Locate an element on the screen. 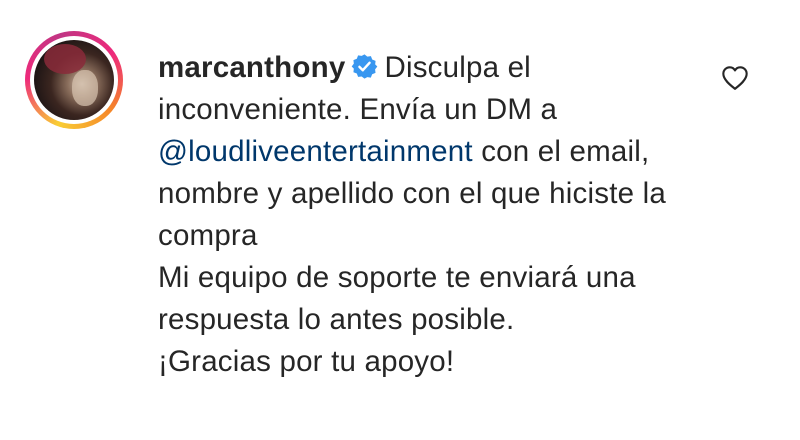 Image resolution: width=800 pixels, height=440 pixels. avatar-ring-gap is located at coordinates (74, 80).